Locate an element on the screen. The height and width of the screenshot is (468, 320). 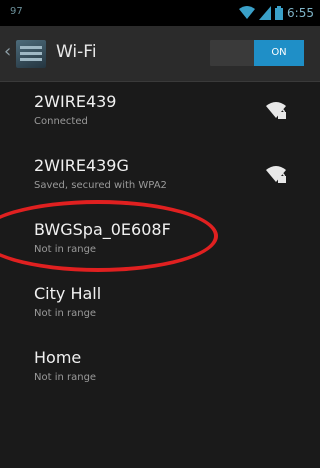
action-bar: ‹ Wi-Fi ON is located at coordinates (160, 54).